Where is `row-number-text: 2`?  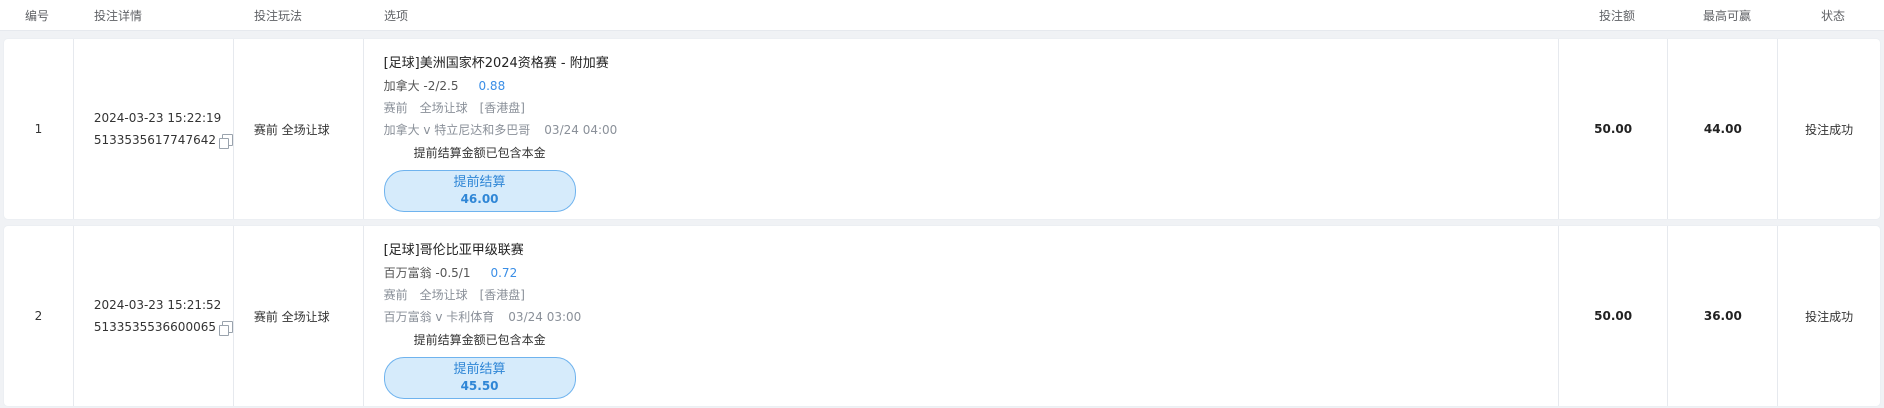 row-number-text: 2 is located at coordinates (38, 316).